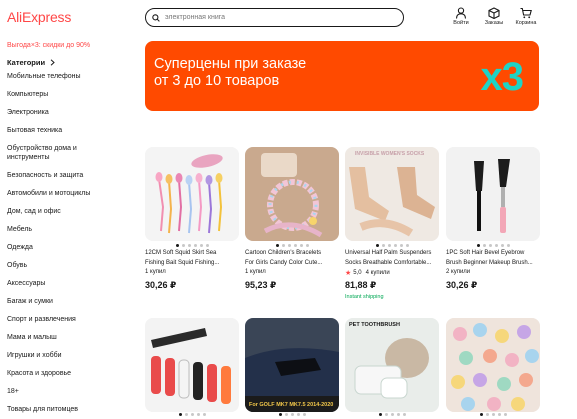 The width and height of the screenshot is (577, 419). I want to click on banner-line-2: от 3 до 10 товаров, so click(217, 81).